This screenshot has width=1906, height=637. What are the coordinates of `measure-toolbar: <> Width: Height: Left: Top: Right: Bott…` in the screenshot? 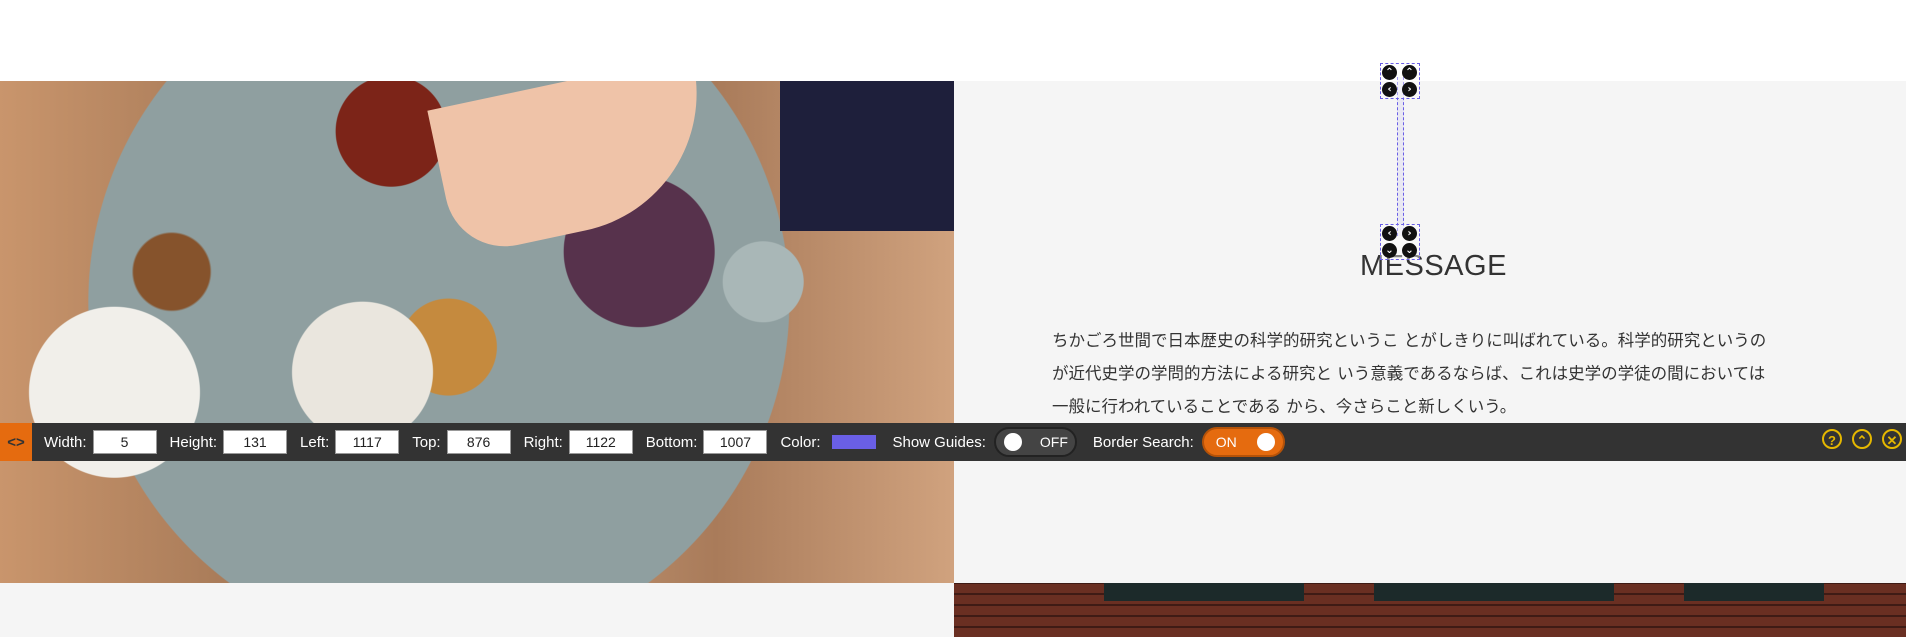 It's located at (953, 442).